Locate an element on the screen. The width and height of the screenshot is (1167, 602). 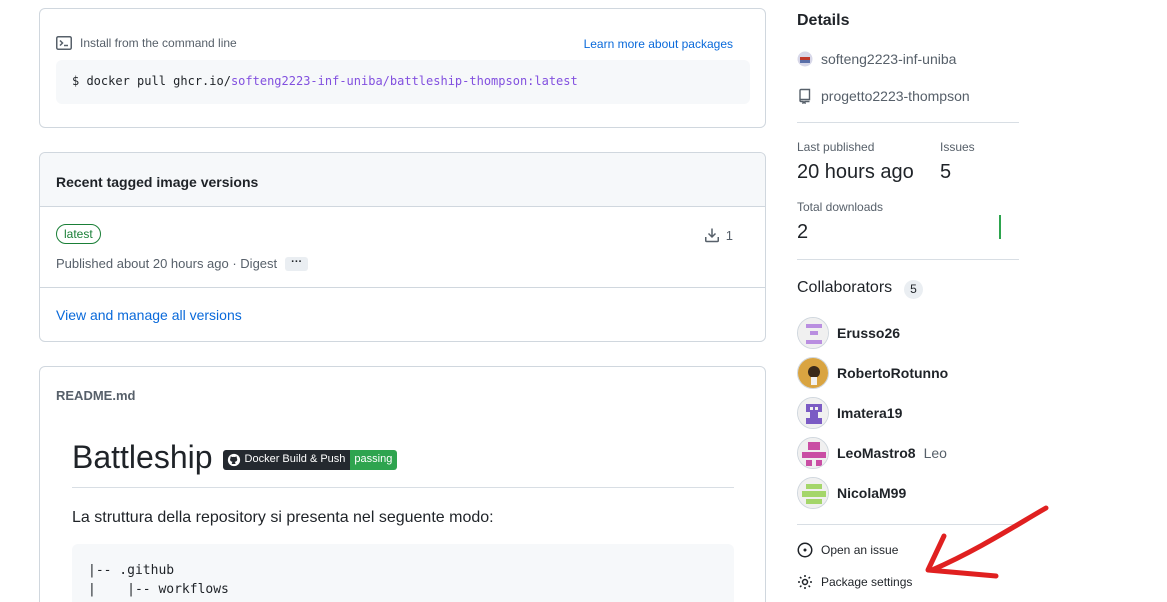
collaborator-item: RobertoRotunno is located at coordinates (872, 373).